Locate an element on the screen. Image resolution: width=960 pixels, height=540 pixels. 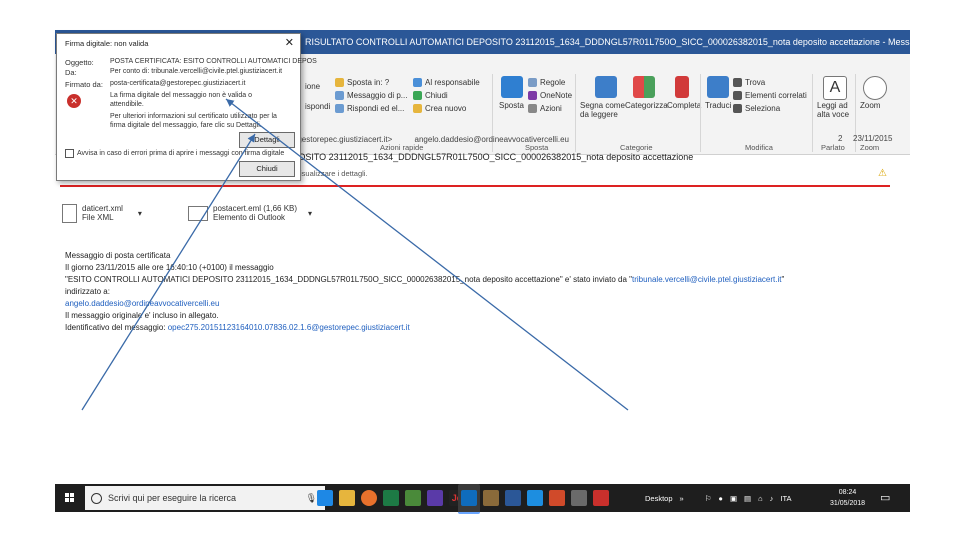
tray-icon: ▣ is located at coordinates (733, 498).